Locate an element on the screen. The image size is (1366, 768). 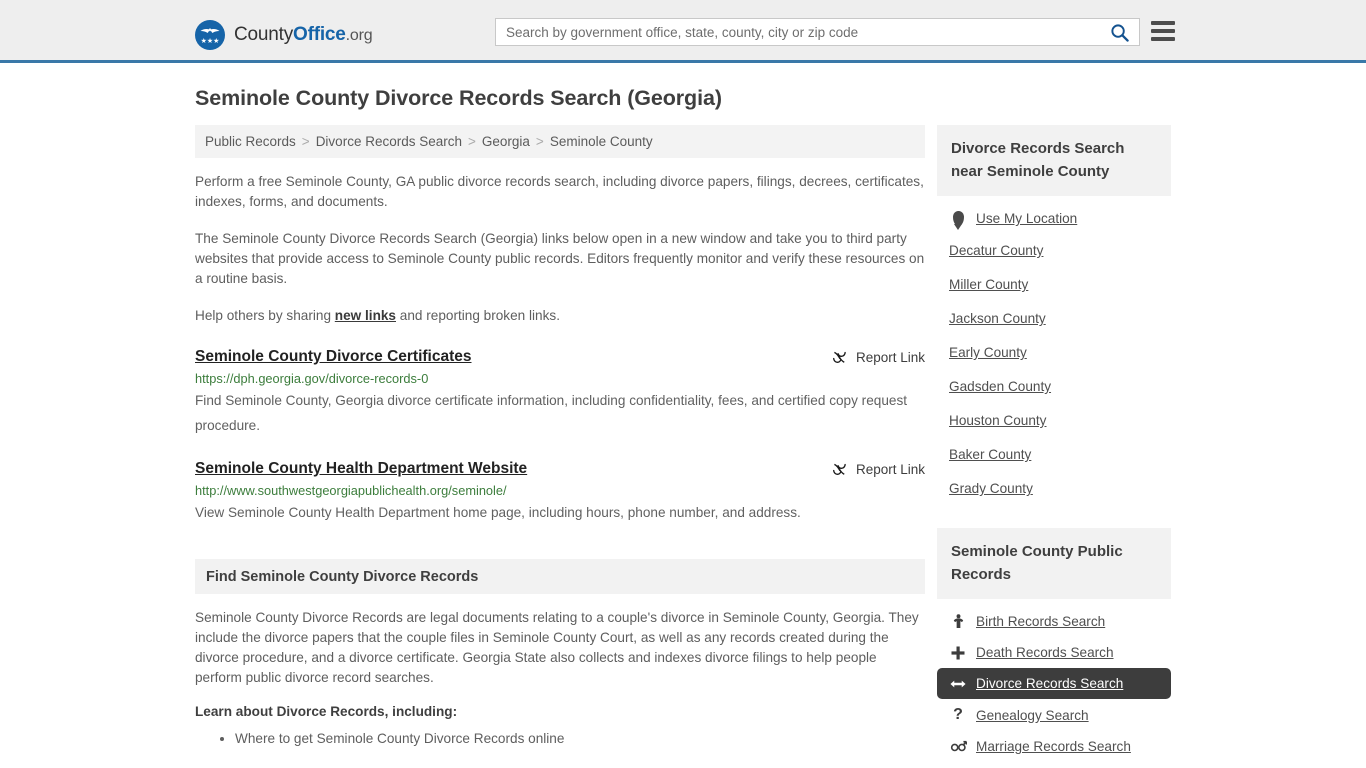
hamburger-menu-icon is located at coordinates (1163, 31).